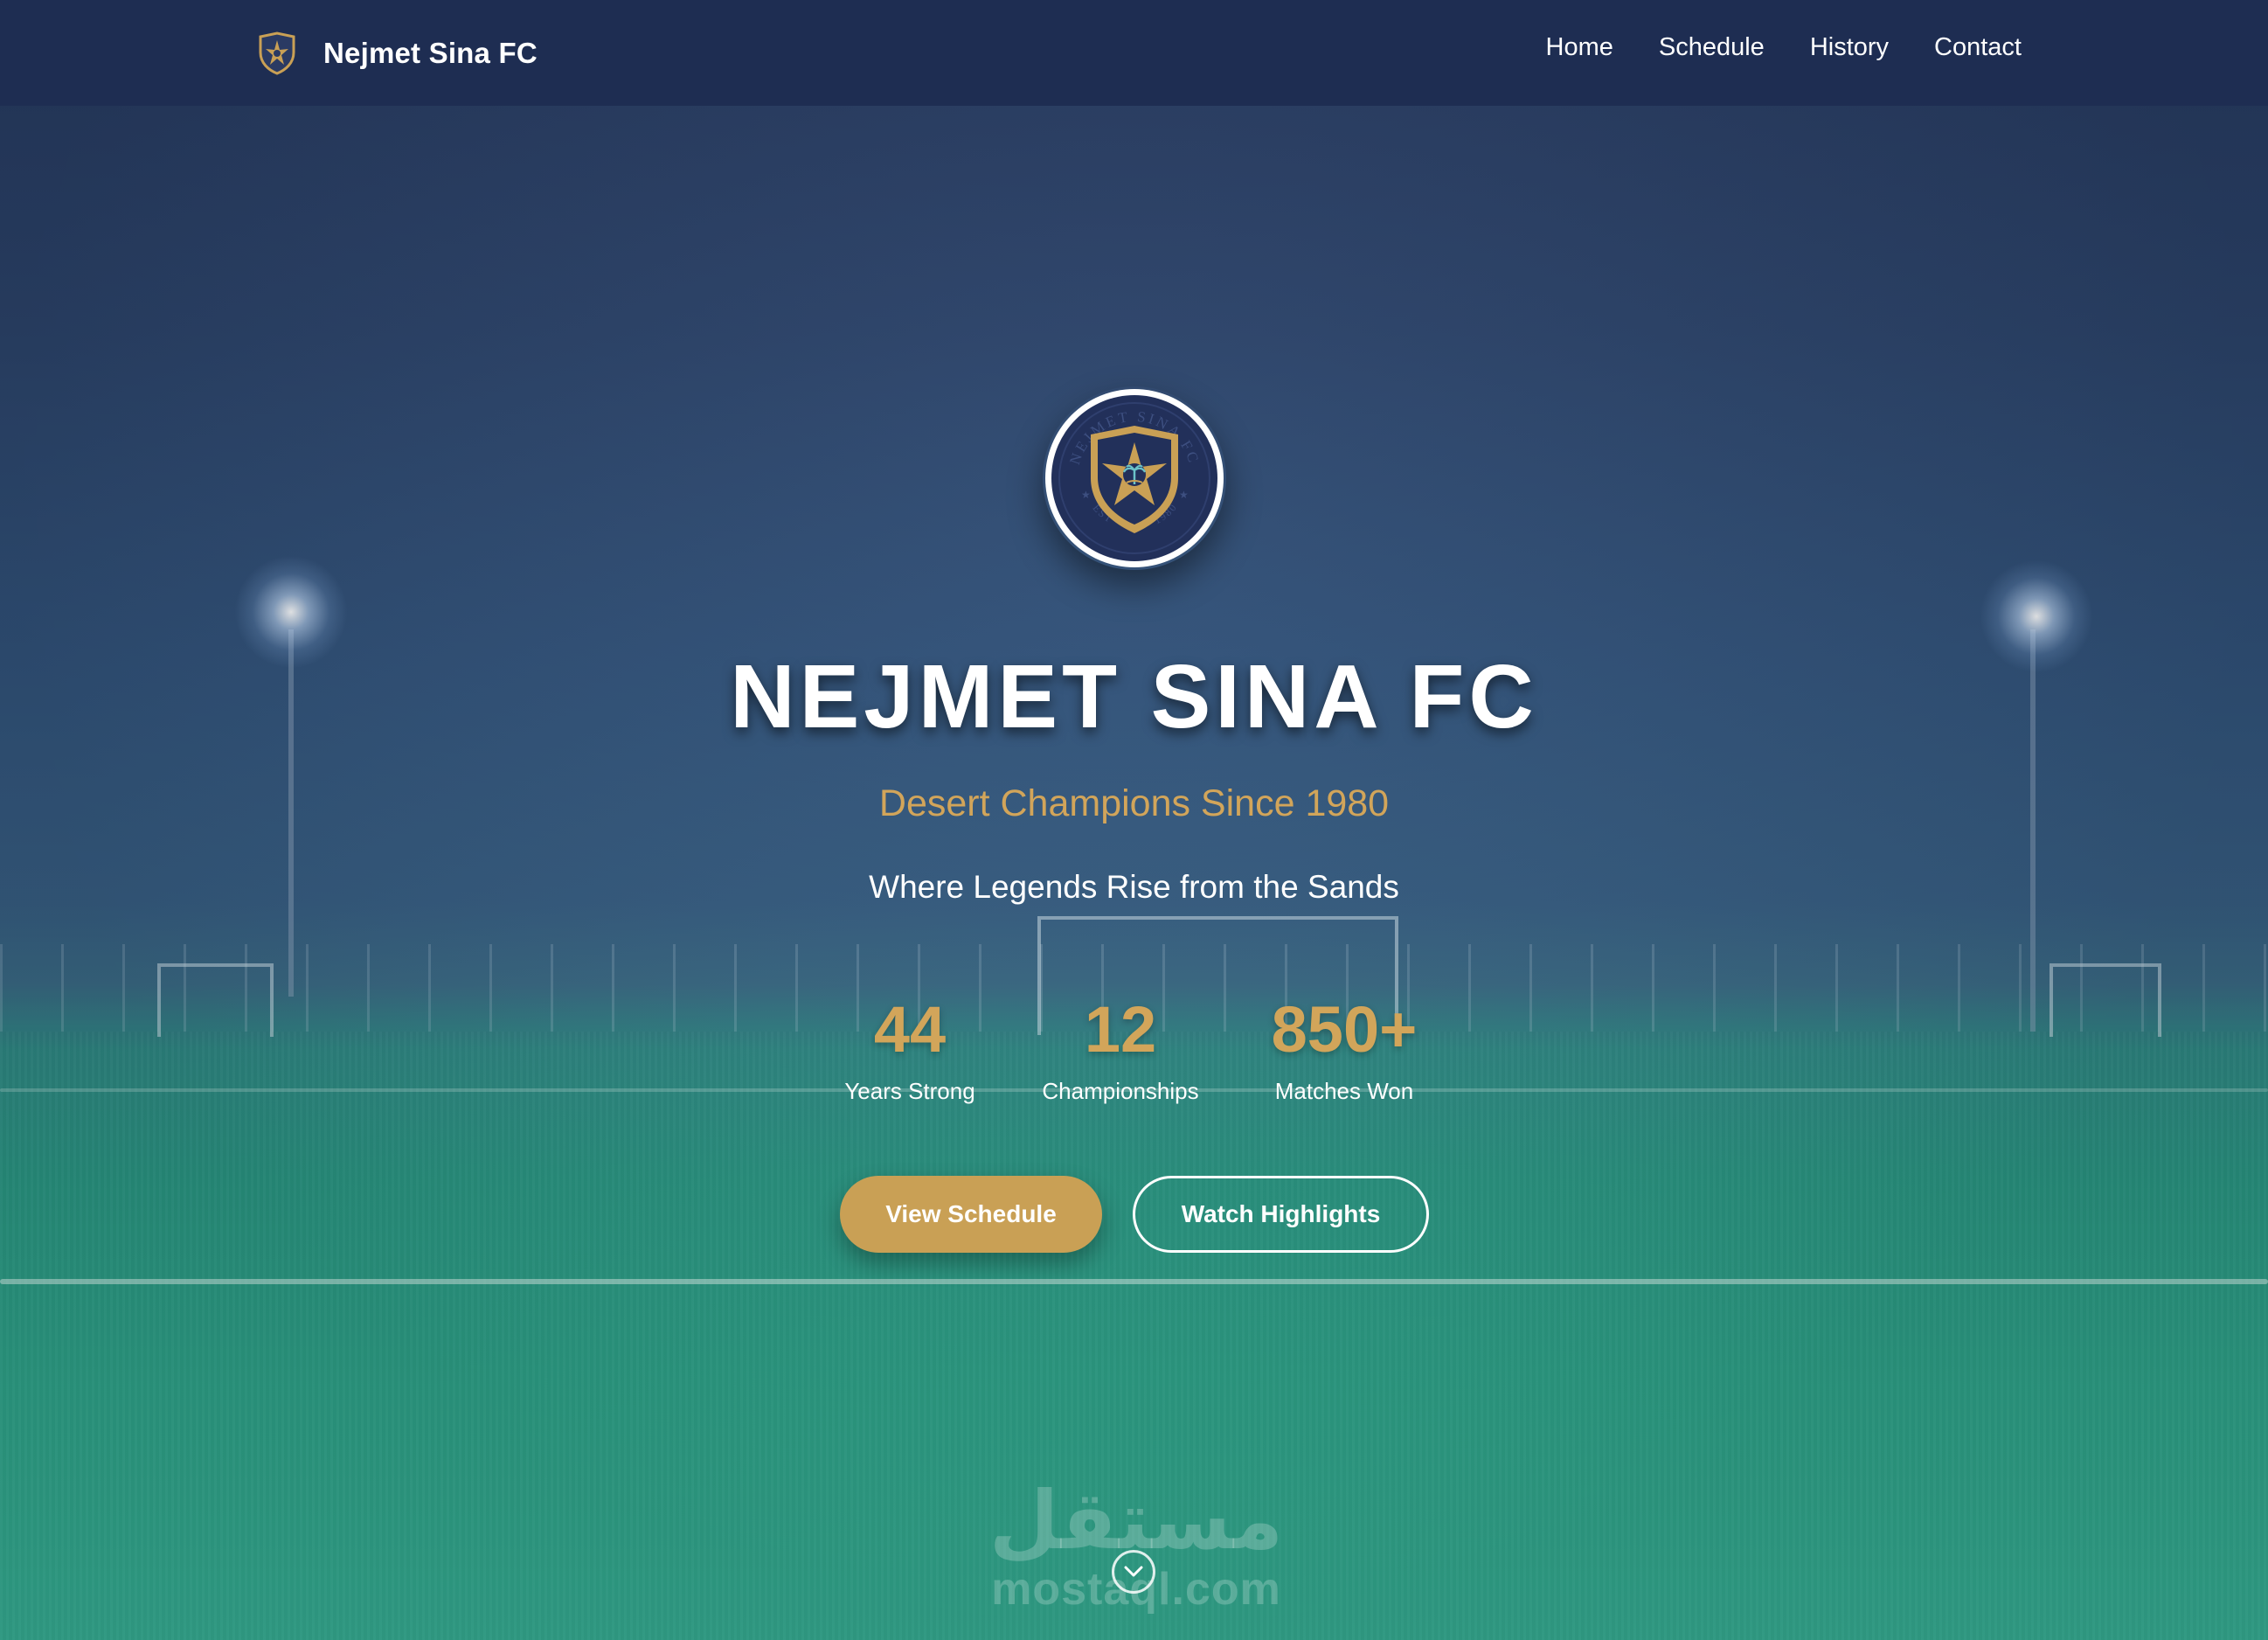 The image size is (2268, 1640). I want to click on crest-star-right-icon: ★, so click(1184, 495).